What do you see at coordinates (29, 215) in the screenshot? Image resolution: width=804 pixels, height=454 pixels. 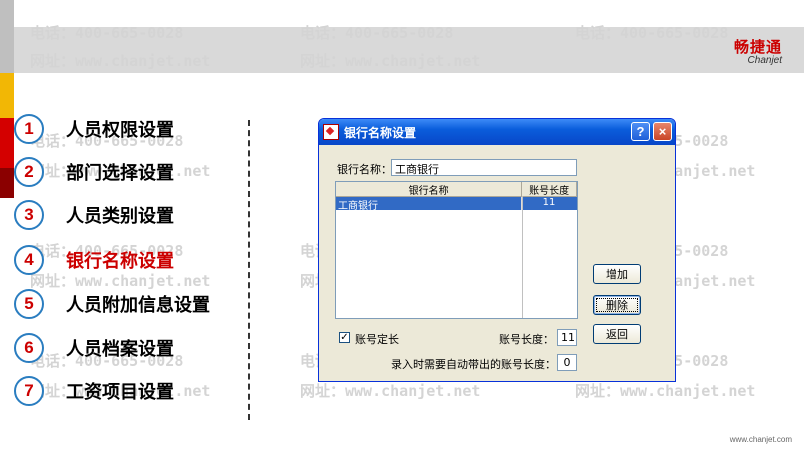 I see `menu-number-badge: 3` at bounding box center [29, 215].